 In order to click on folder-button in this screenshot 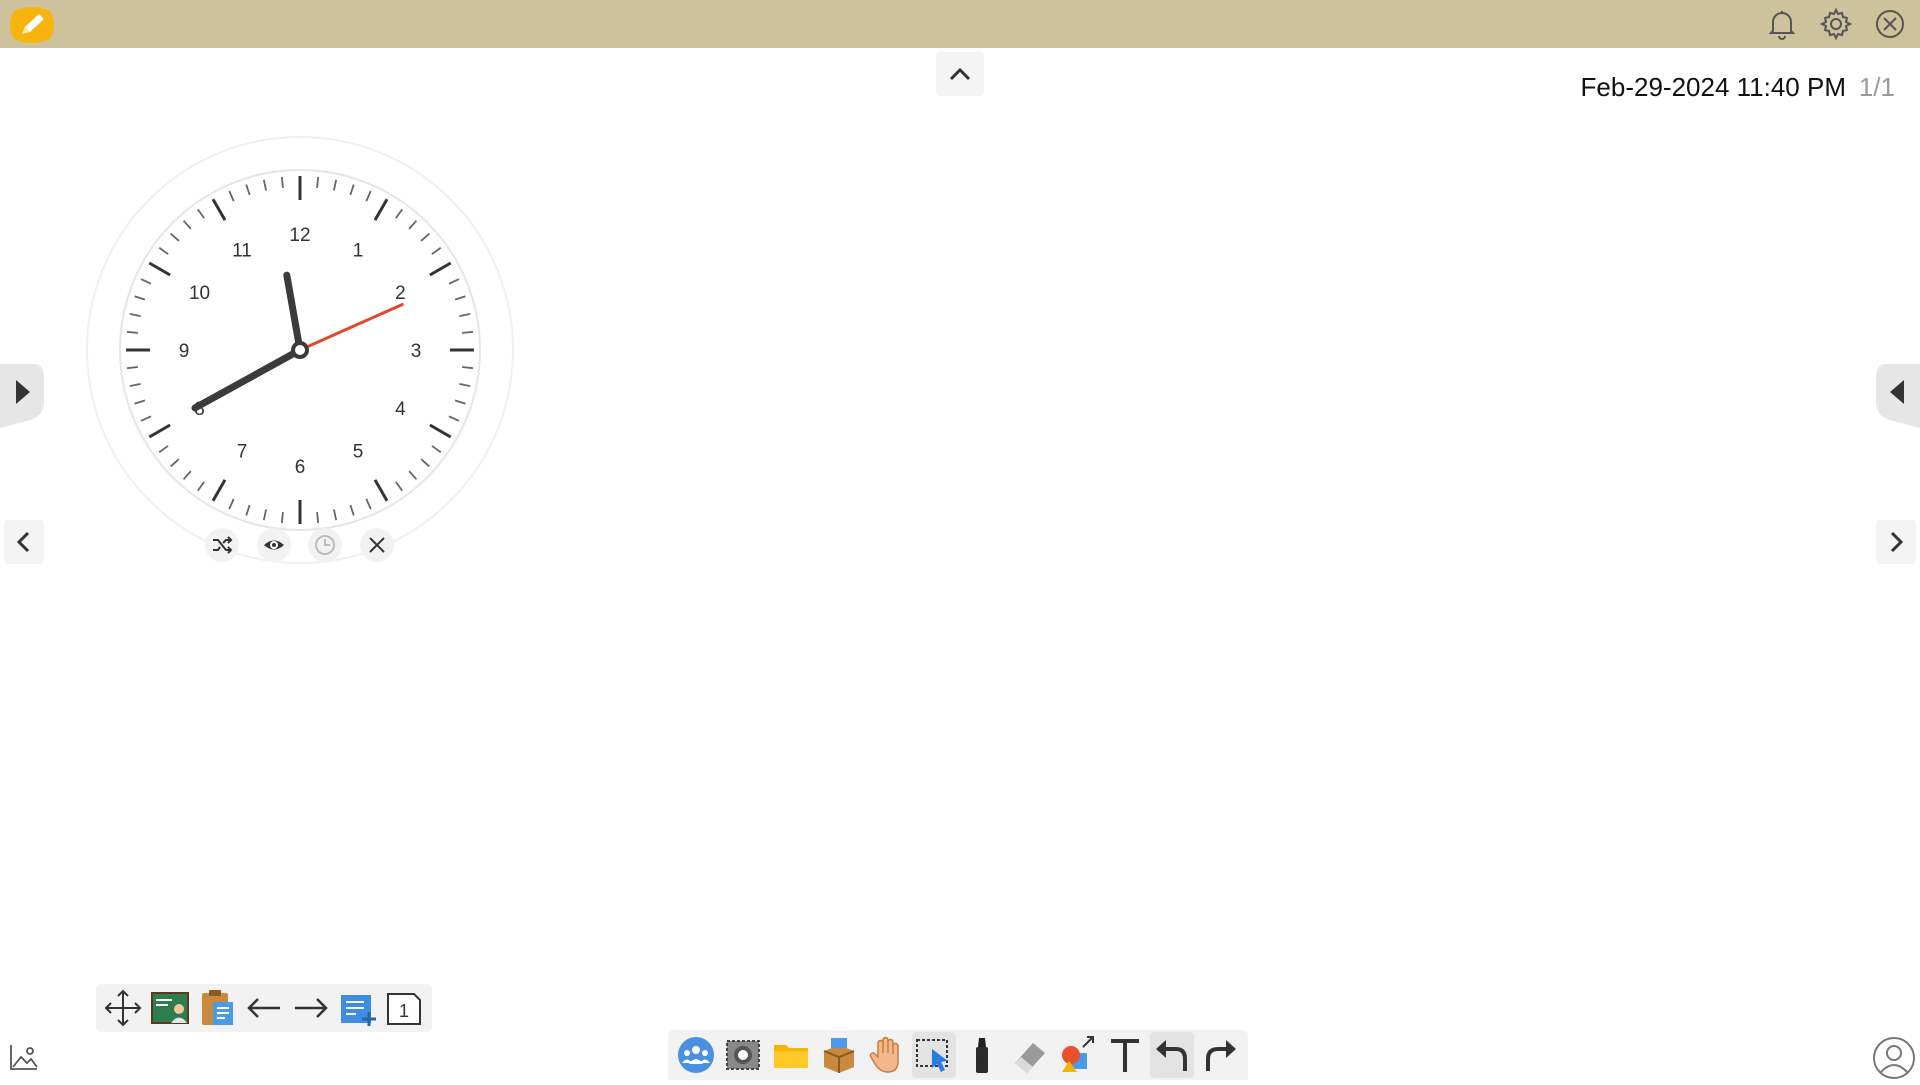, I will do `click(791, 1055)`.